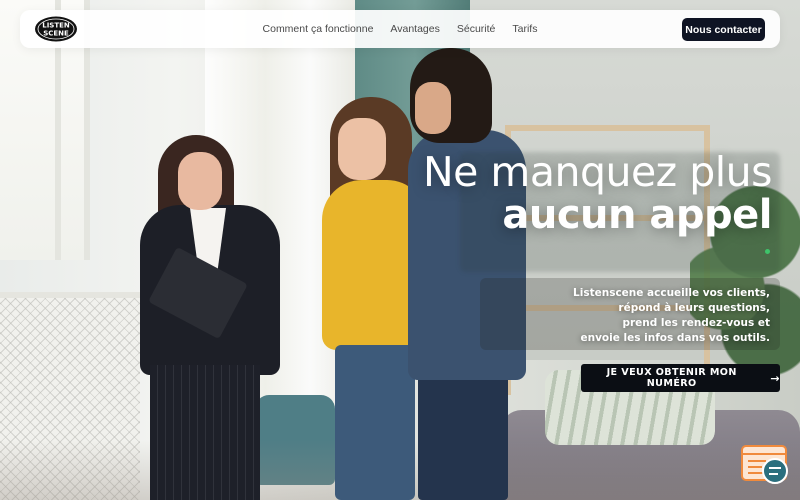 This screenshot has width=800, height=500. I want to click on chat-widget-icon, so click(764, 464).